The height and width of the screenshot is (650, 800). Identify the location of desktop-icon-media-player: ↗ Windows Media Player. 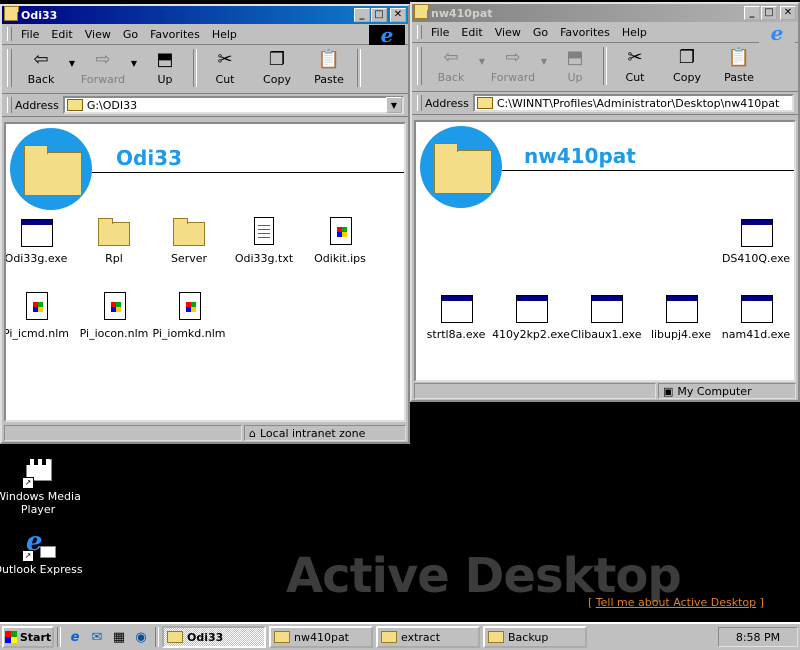
(41, 485).